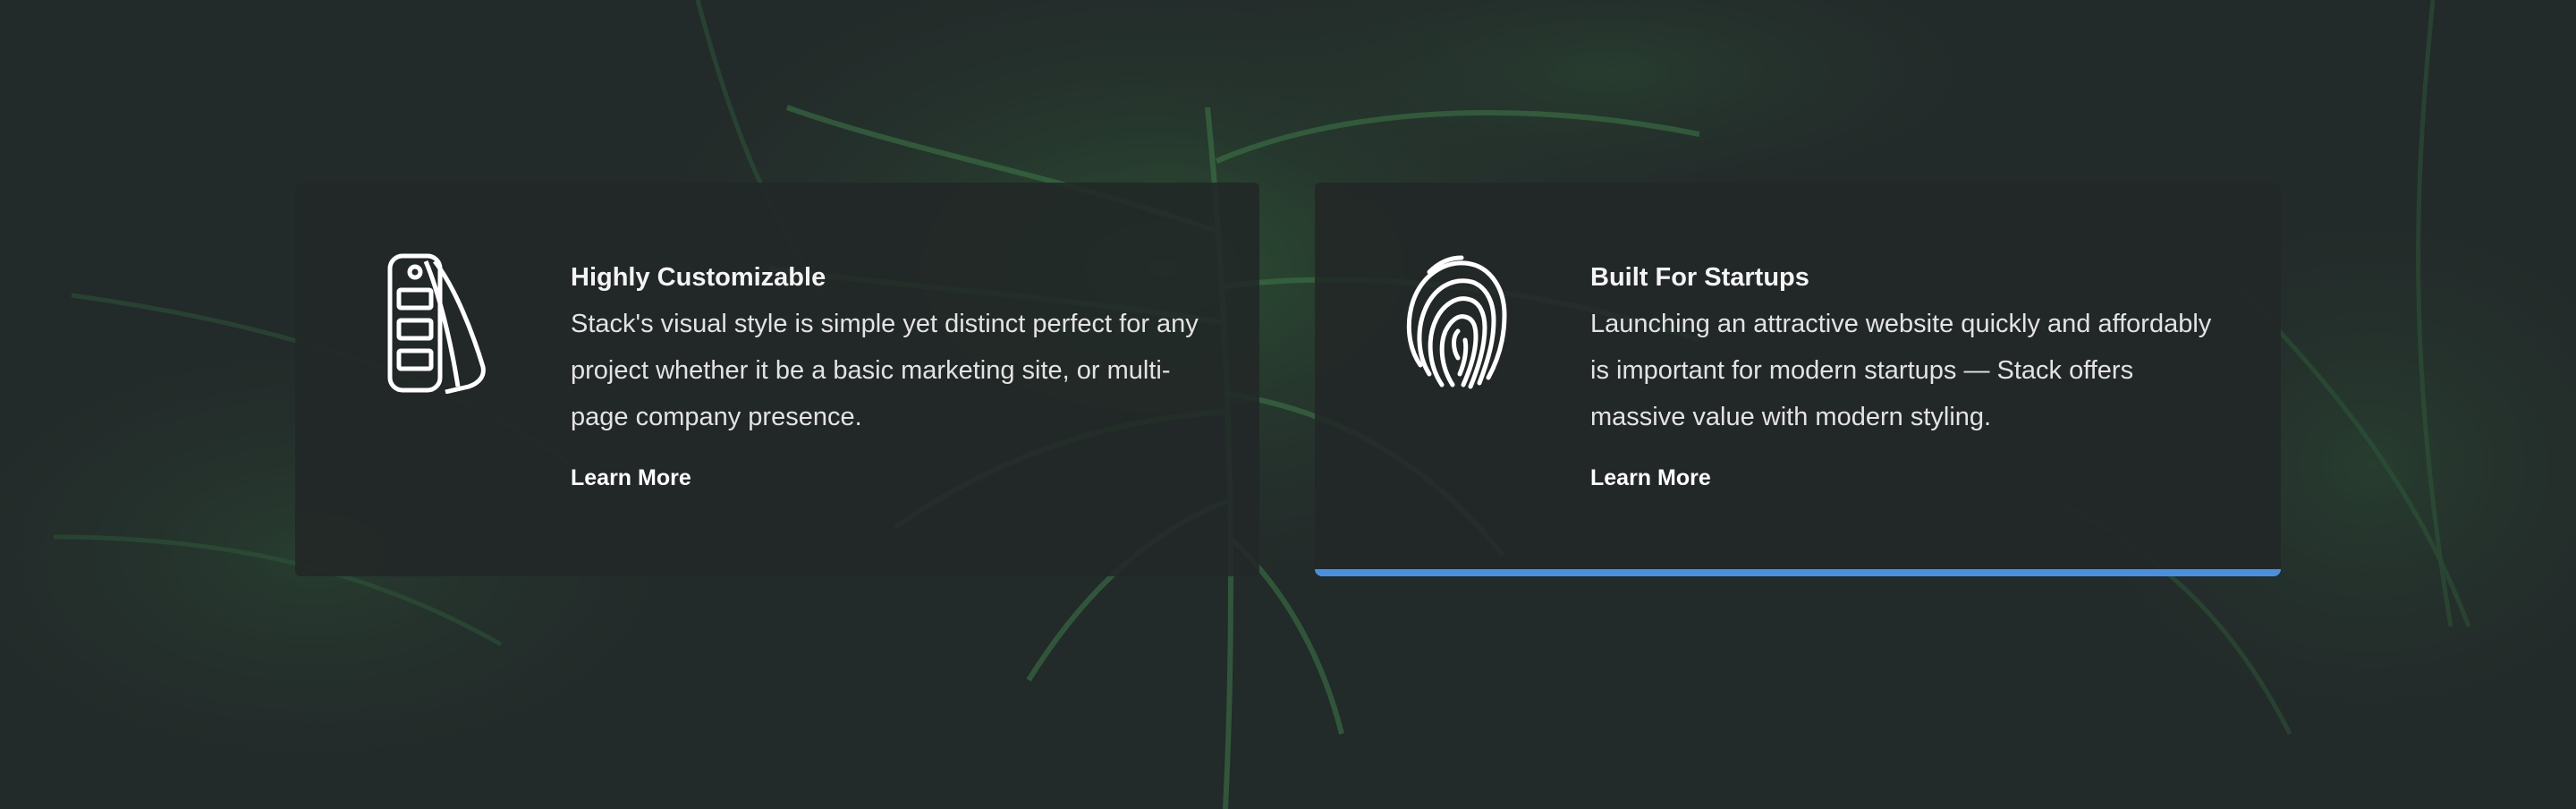 This screenshot has width=2576, height=809. Describe the element at coordinates (698, 277) in the screenshot. I see `feature-title: Highly Customizable` at that location.